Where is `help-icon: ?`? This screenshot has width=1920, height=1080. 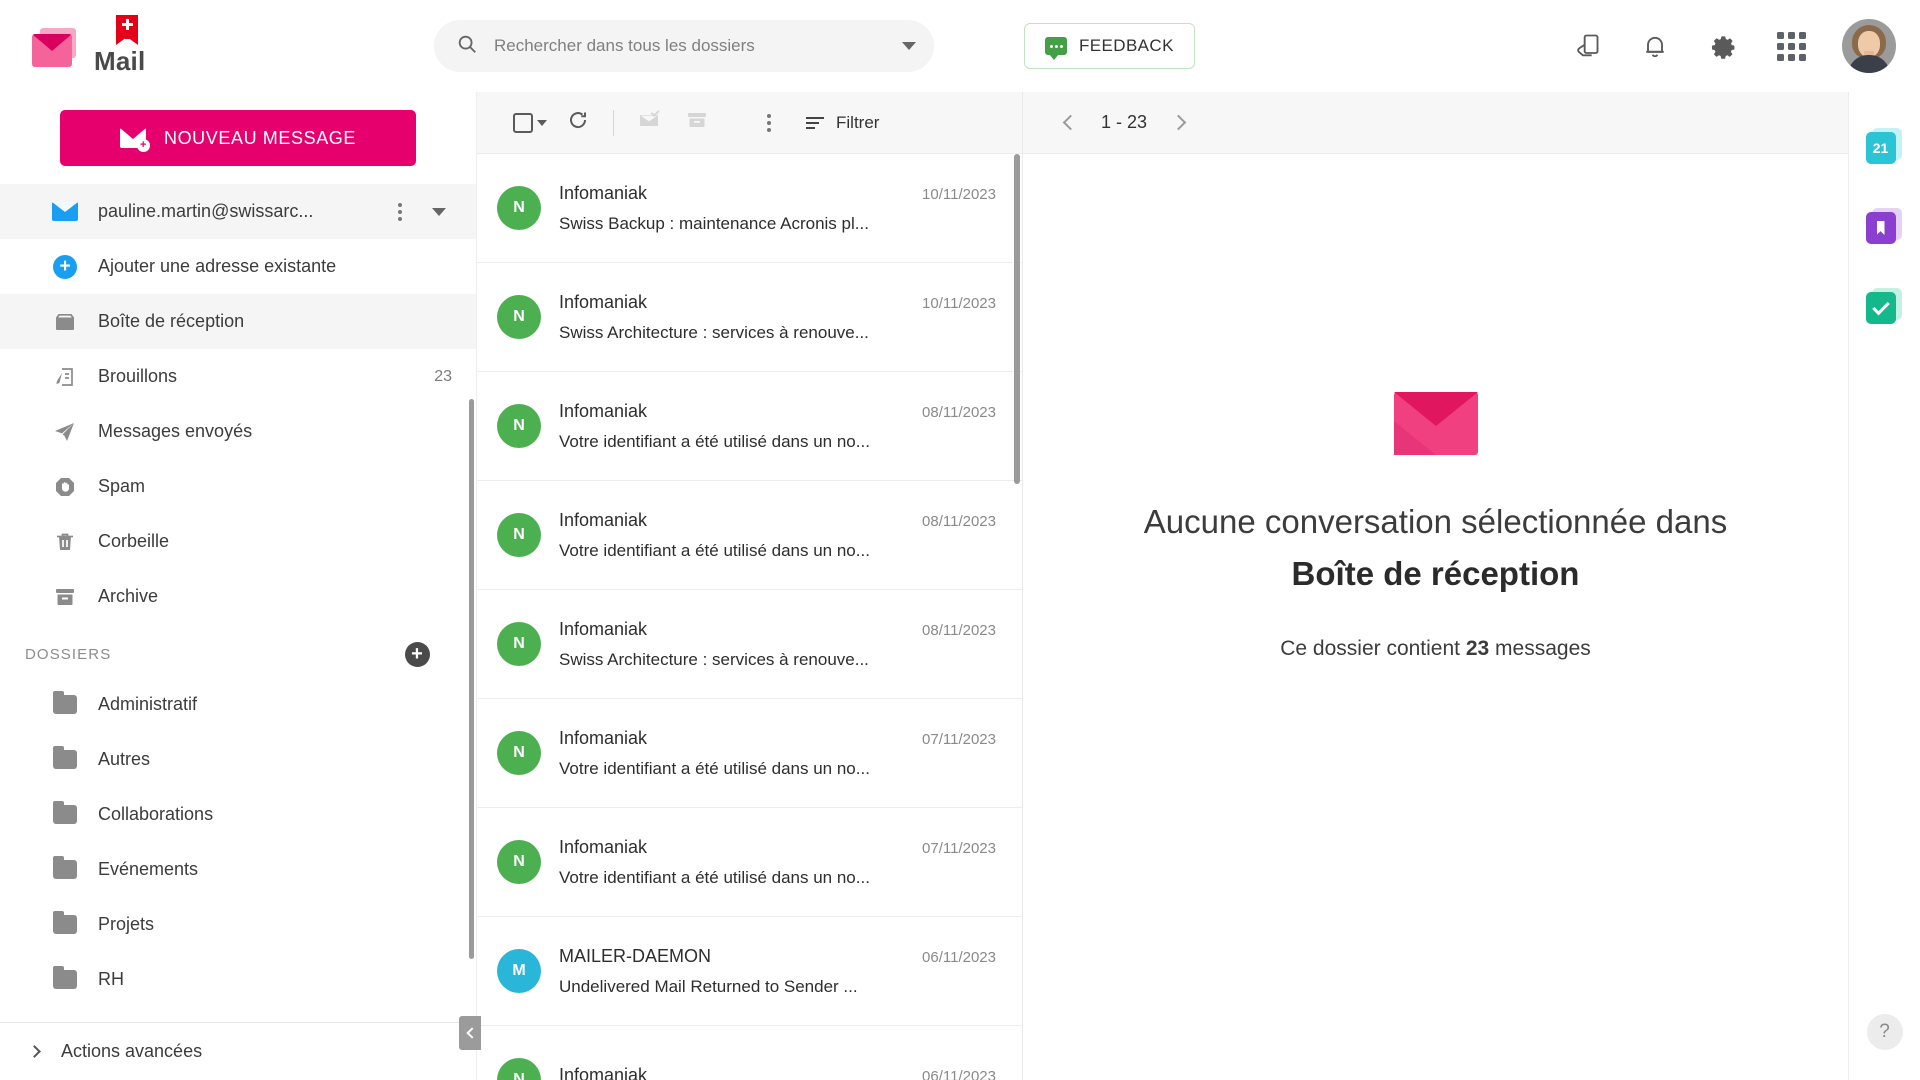
help-icon: ? is located at coordinates (1884, 1032).